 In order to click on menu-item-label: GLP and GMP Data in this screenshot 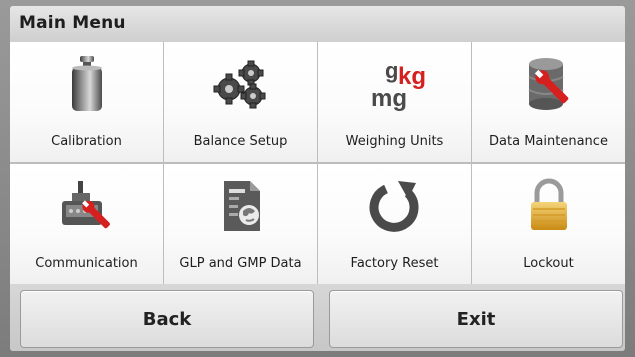, I will do `click(240, 263)`.